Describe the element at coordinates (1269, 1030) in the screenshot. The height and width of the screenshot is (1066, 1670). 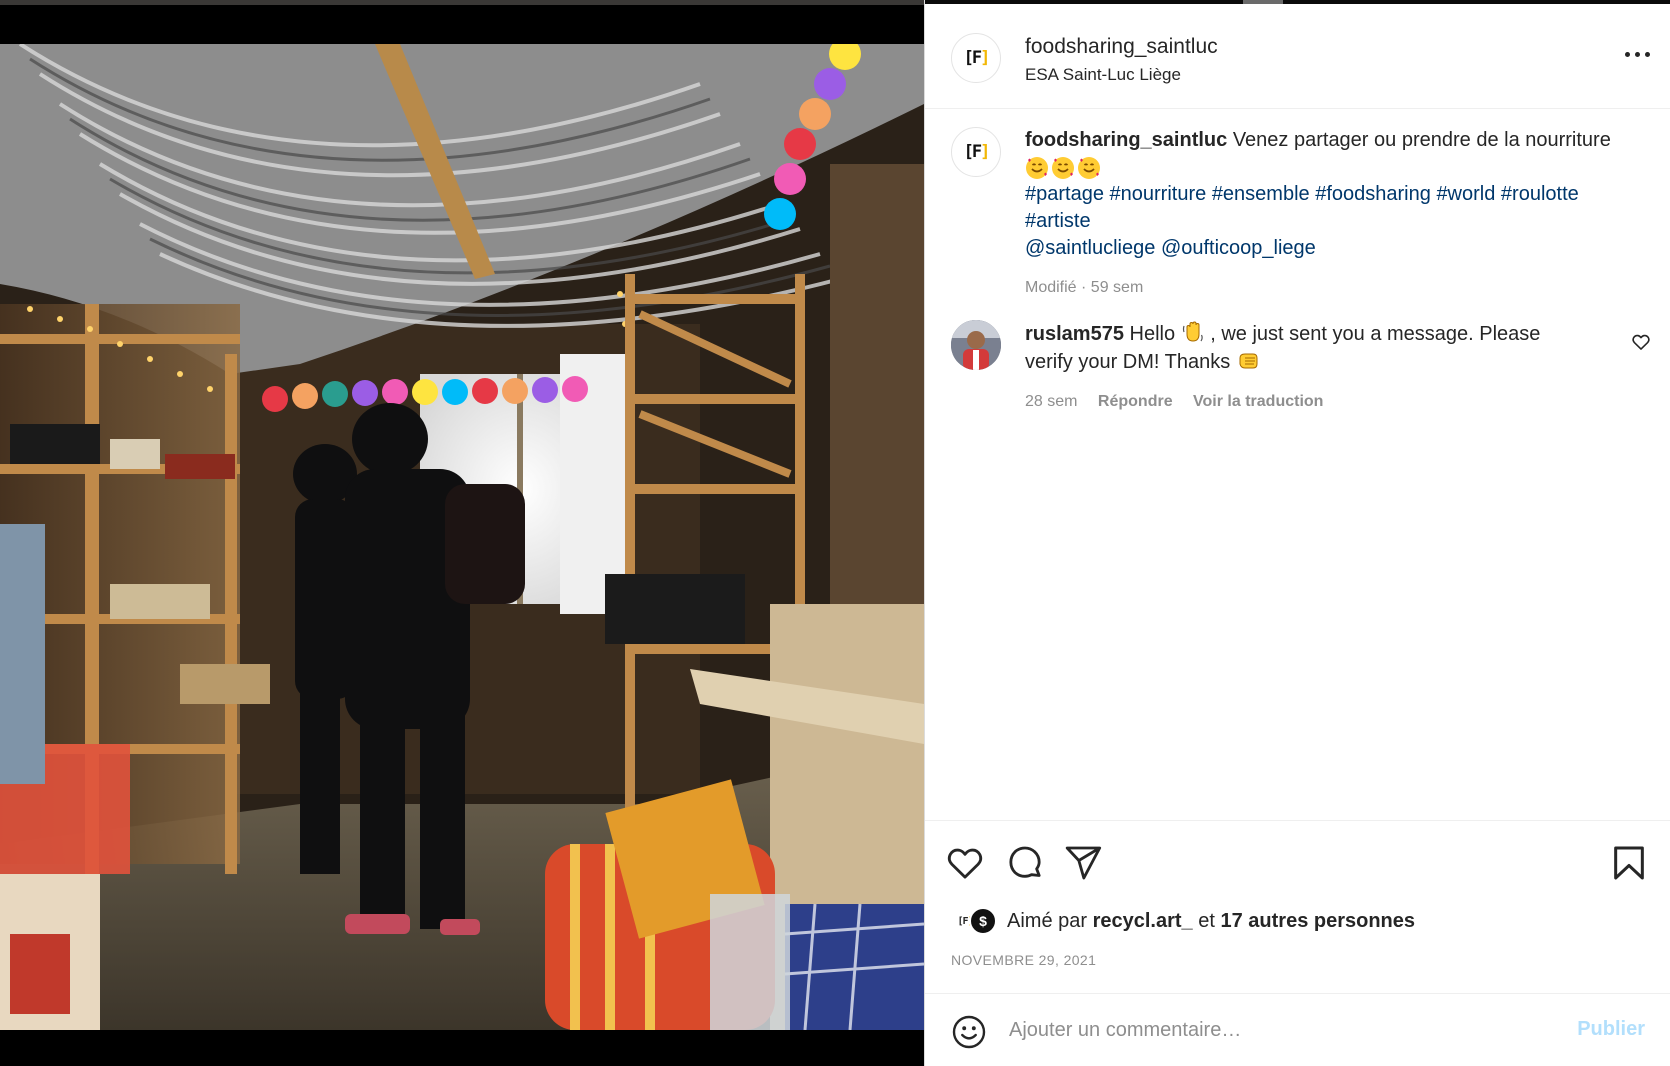
I see `comment-input` at that location.